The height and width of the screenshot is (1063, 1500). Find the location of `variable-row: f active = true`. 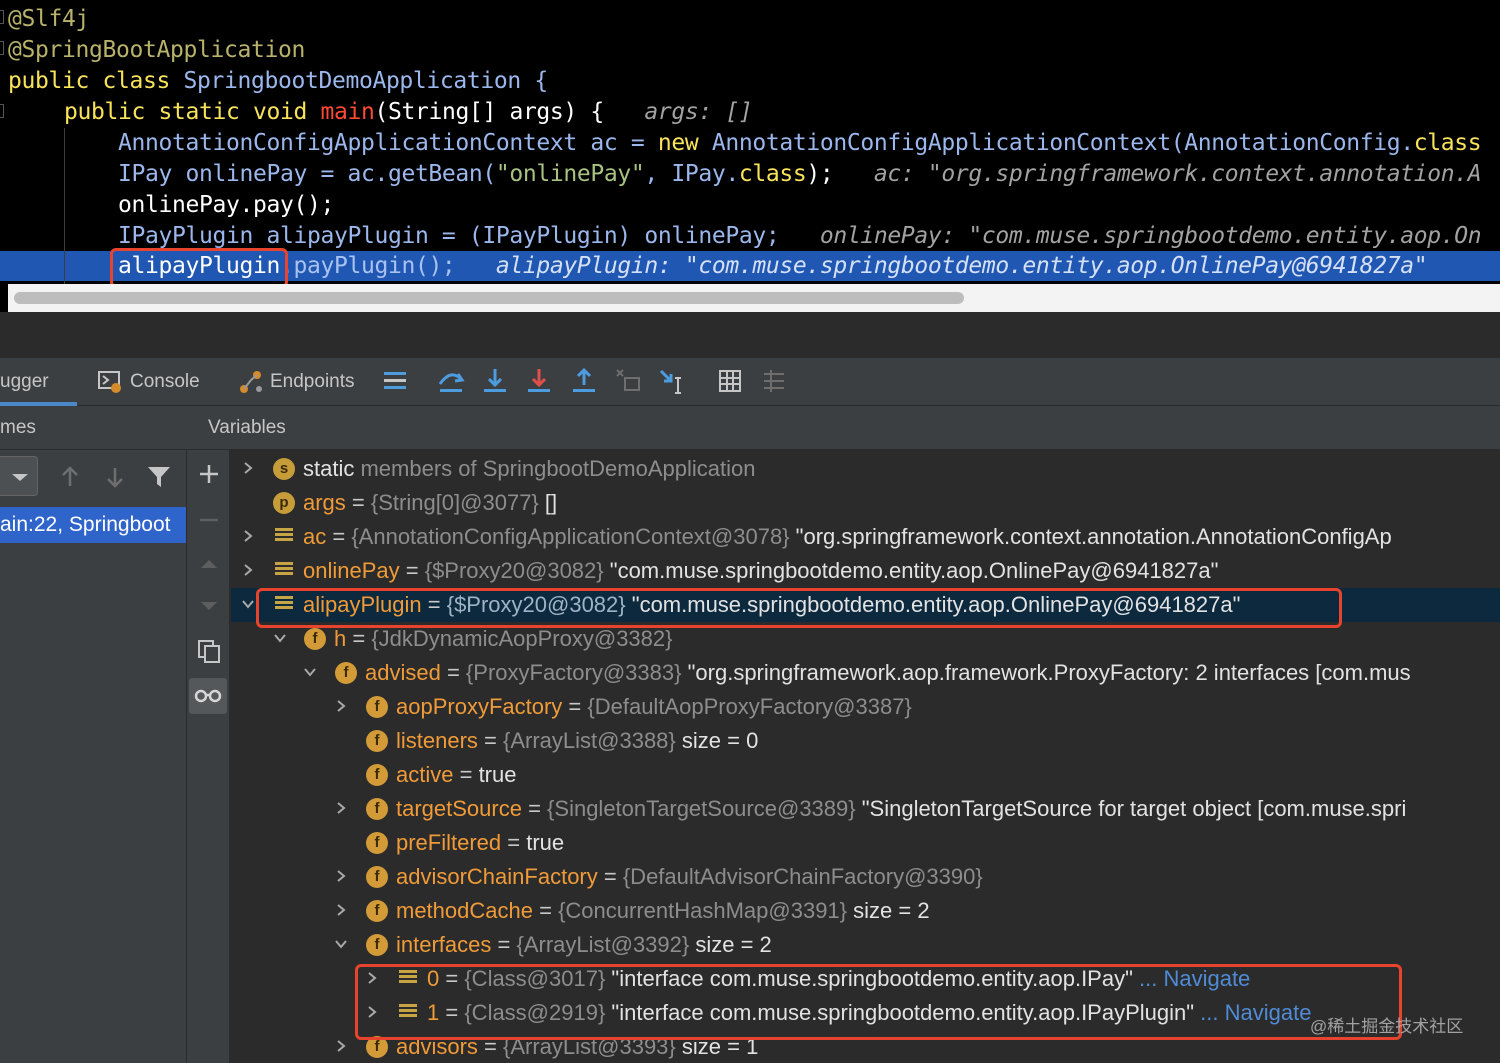

variable-row: f active = true is located at coordinates (865, 775).